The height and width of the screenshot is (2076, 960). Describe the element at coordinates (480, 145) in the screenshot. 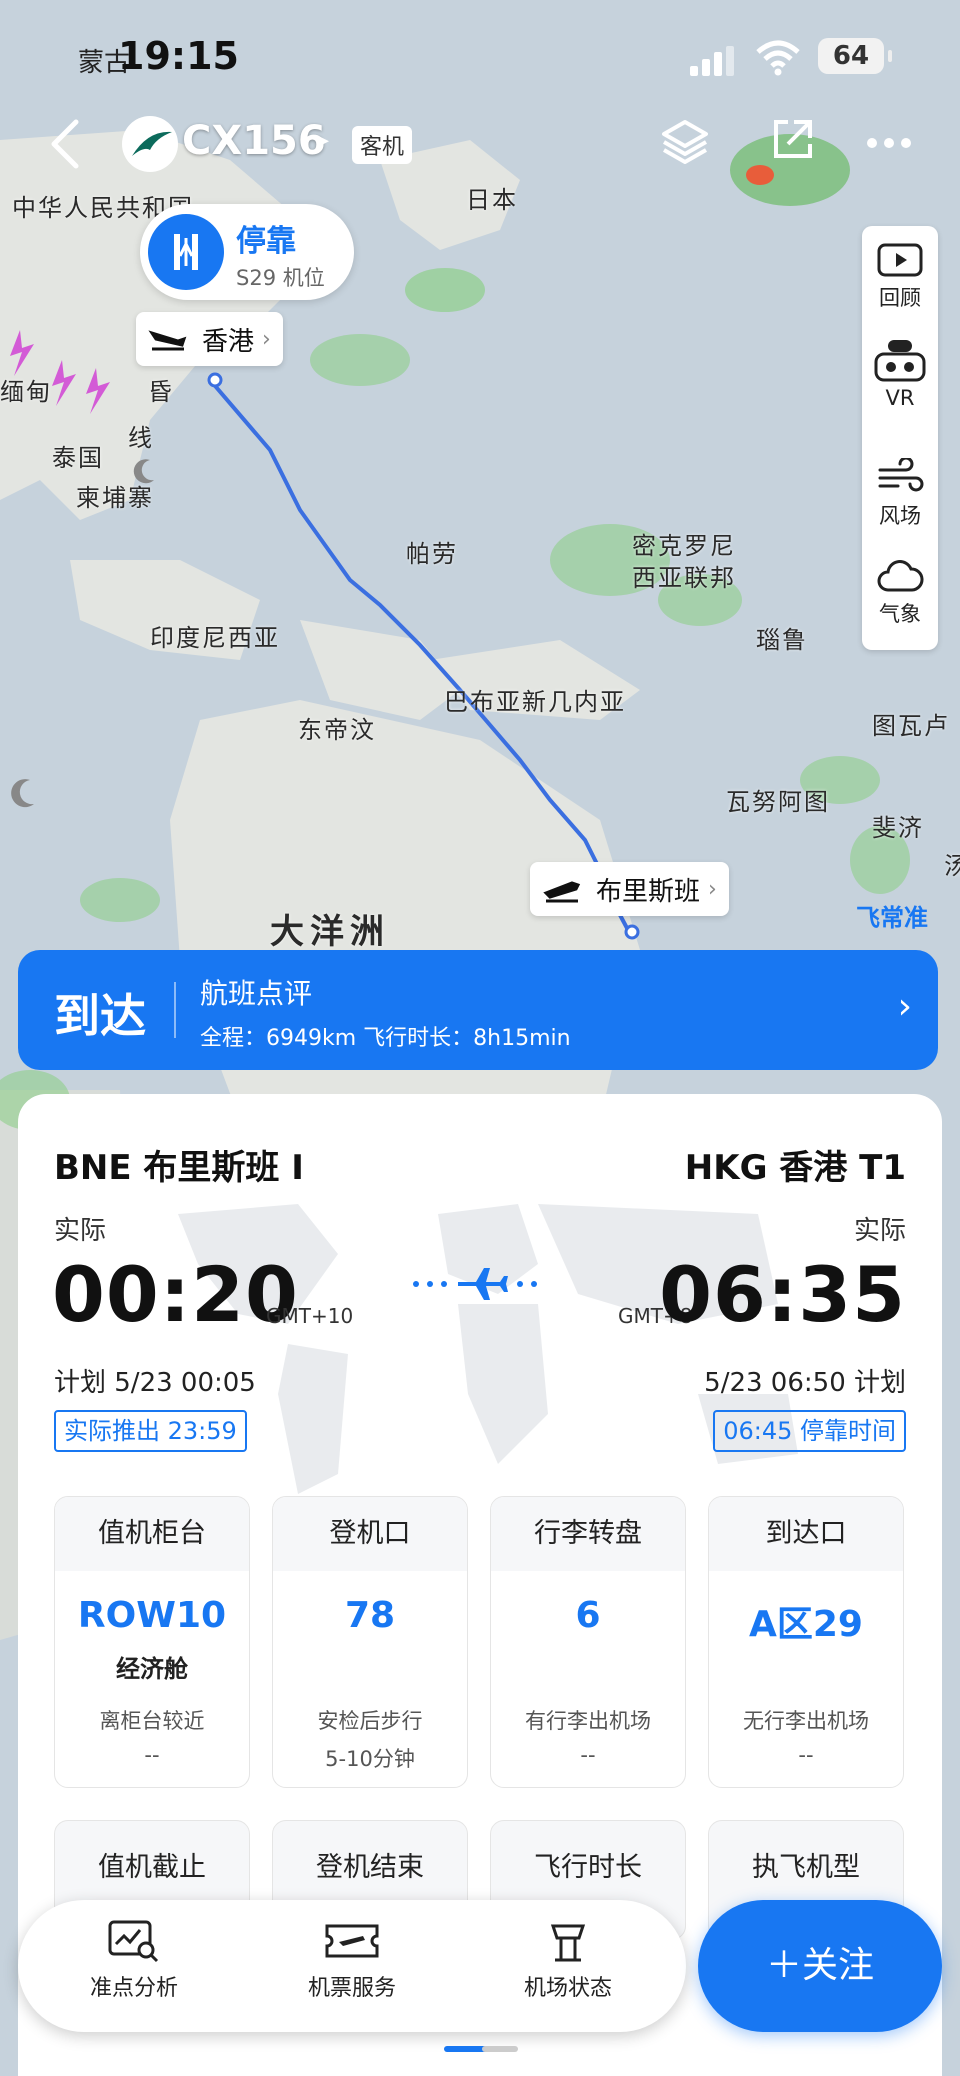

I see `top-bar: CX156 ▸ 客机` at that location.